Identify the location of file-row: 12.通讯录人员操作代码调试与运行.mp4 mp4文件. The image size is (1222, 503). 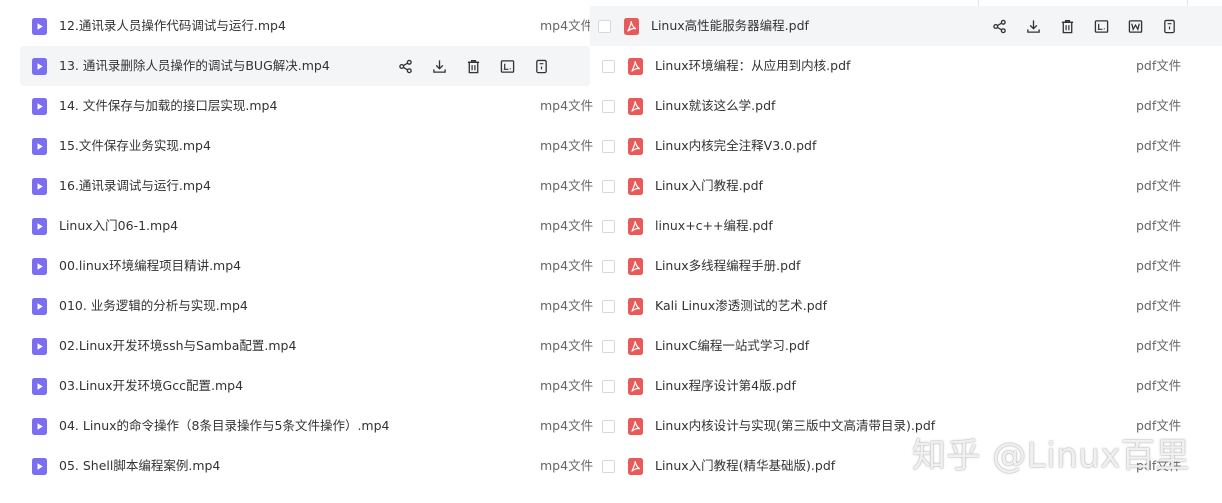
(300, 26).